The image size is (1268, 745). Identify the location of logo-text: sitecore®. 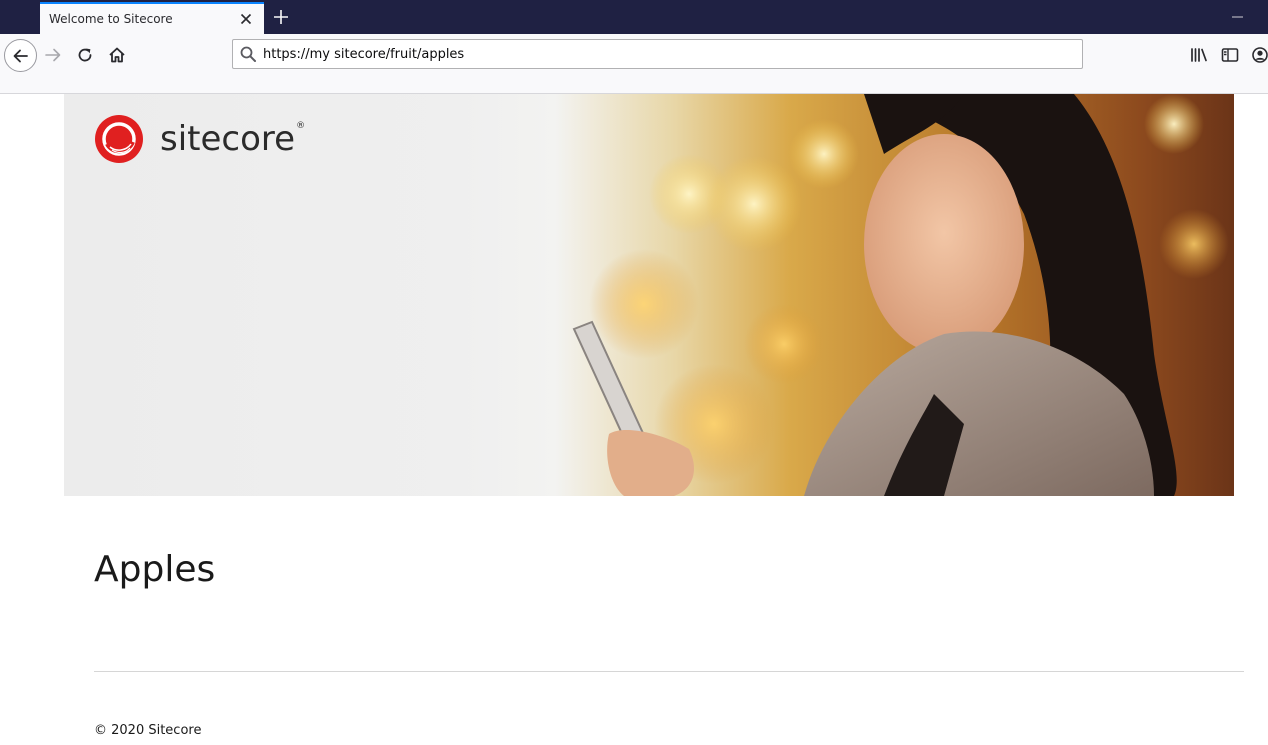
(233, 139).